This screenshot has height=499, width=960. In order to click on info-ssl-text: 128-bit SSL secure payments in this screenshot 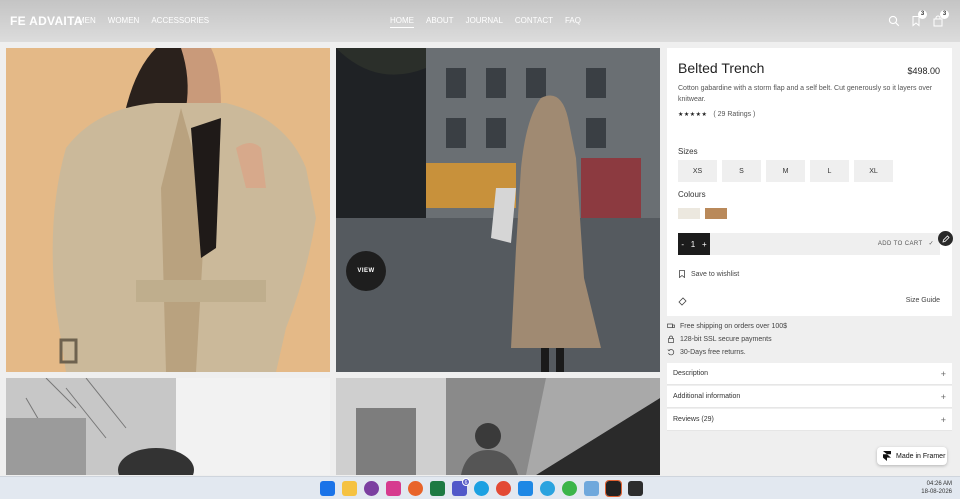, I will do `click(726, 339)`.